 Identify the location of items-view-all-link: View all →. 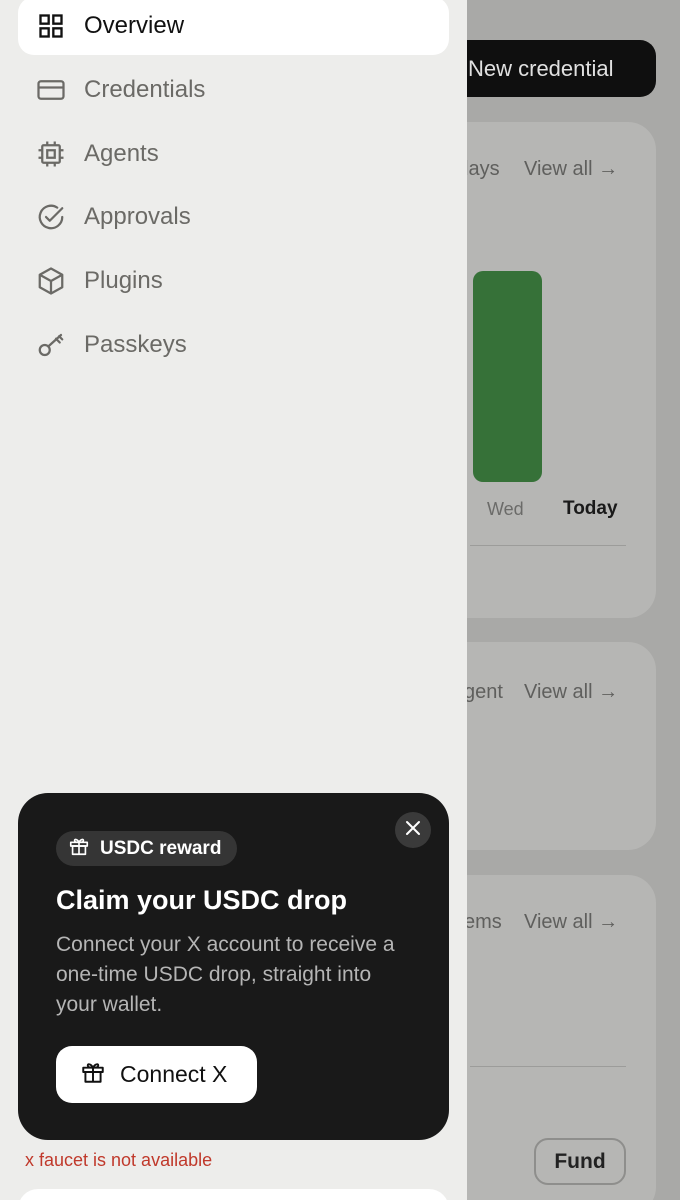
(571, 922).